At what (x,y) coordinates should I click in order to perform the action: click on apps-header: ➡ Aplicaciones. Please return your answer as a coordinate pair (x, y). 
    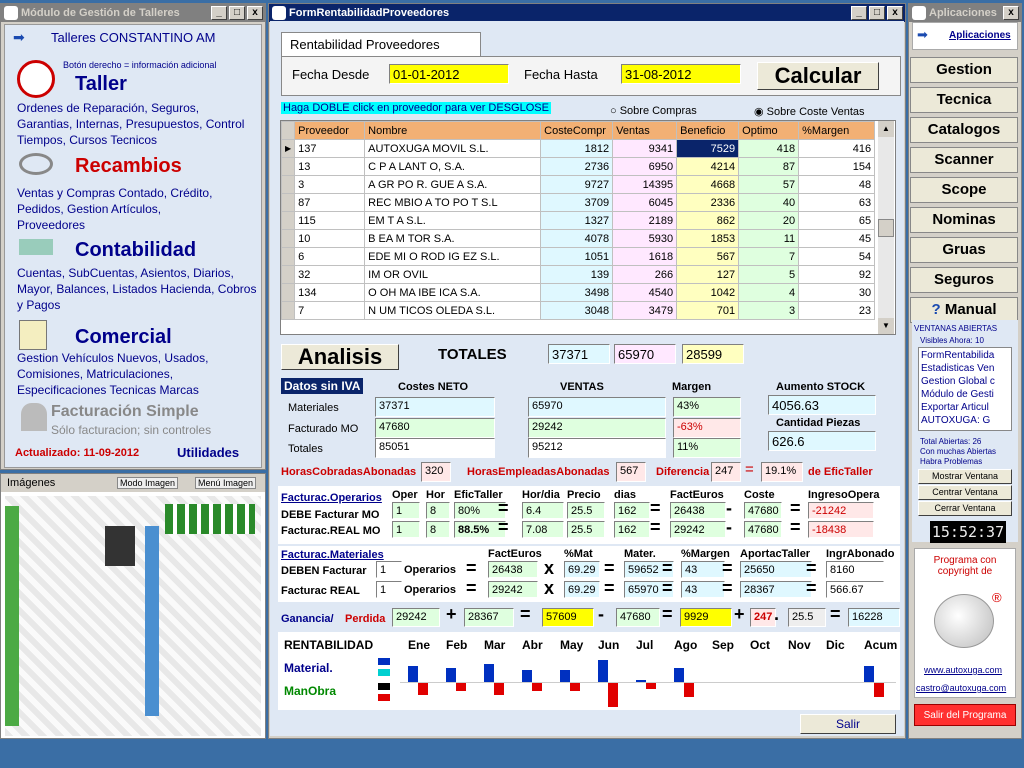
    Looking at the image, I should click on (965, 36).